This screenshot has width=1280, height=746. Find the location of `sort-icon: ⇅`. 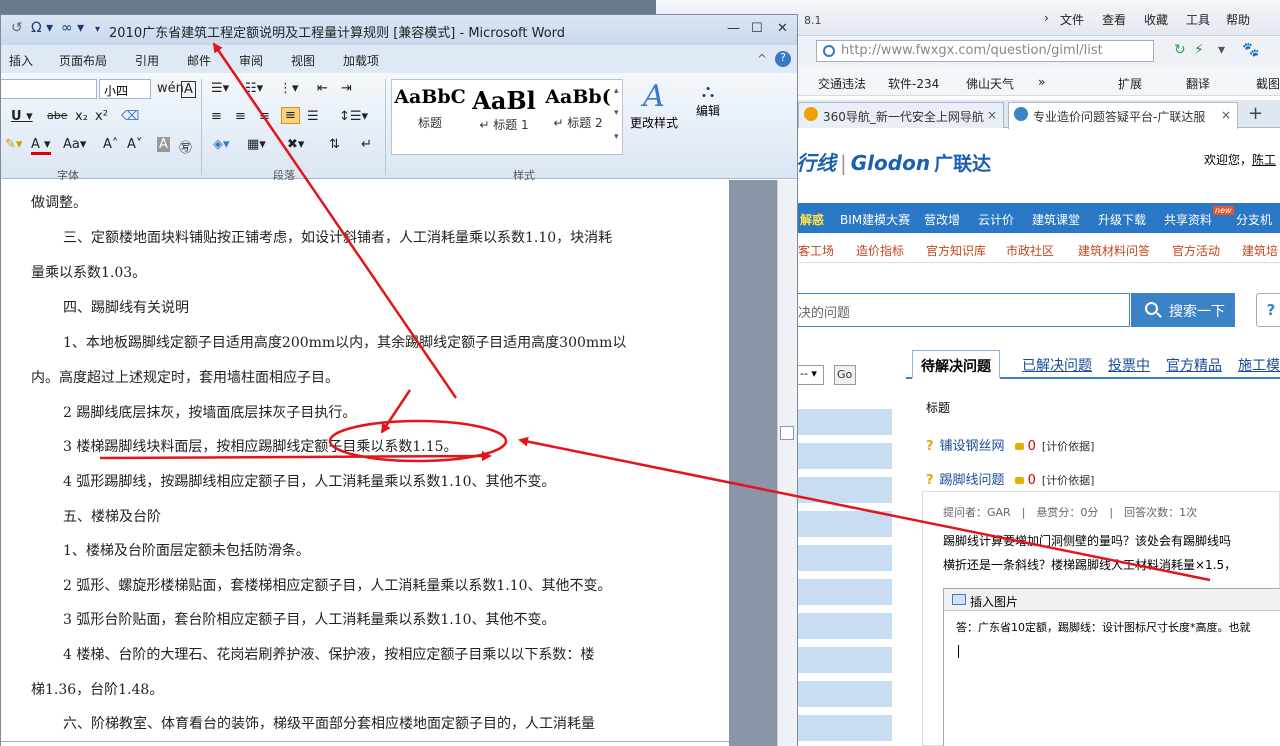

sort-icon: ⇅ is located at coordinates (334, 144).